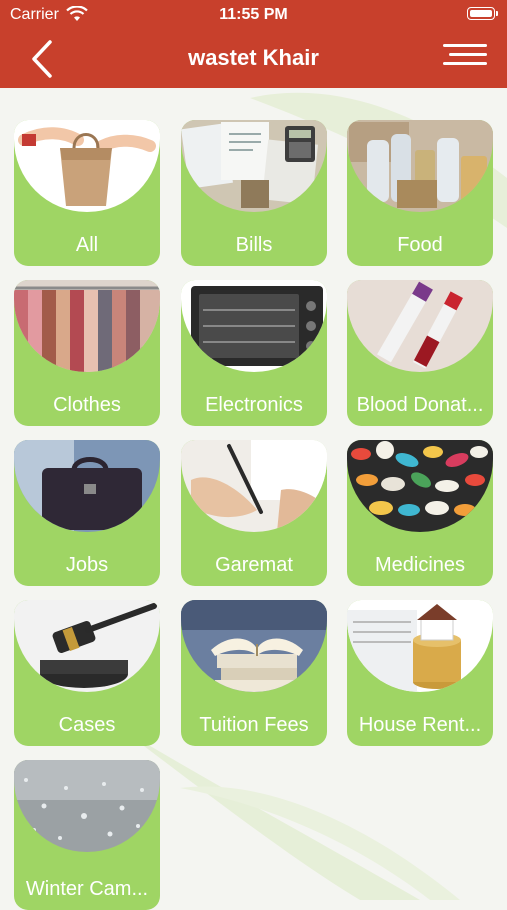 The image size is (507, 910). I want to click on pills-image, so click(420, 486).